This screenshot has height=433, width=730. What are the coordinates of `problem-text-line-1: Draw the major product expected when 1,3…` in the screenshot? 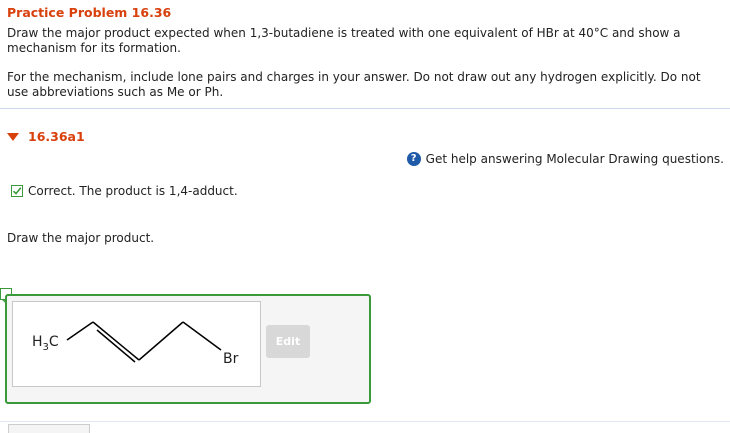 It's located at (344, 33).